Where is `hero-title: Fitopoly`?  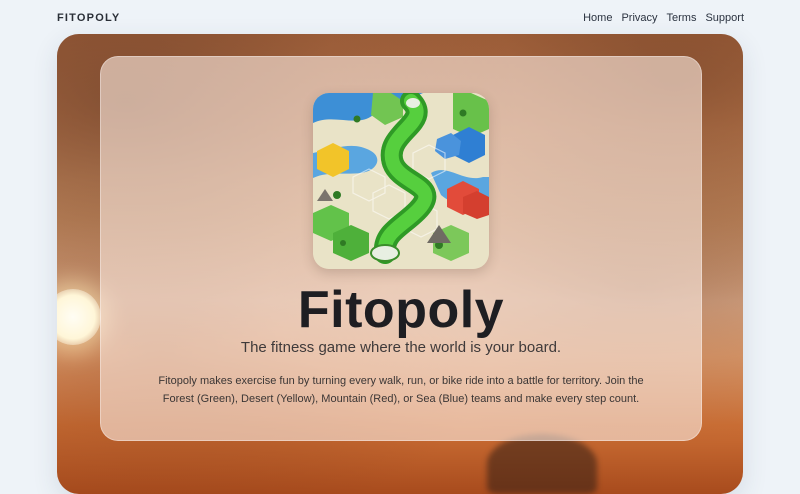 hero-title: Fitopoly is located at coordinates (401, 310).